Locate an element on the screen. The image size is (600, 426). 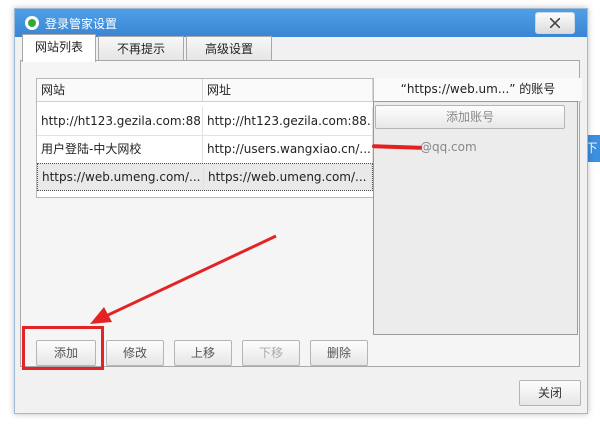
tab-site-list: 网站列表 is located at coordinates (59, 48).